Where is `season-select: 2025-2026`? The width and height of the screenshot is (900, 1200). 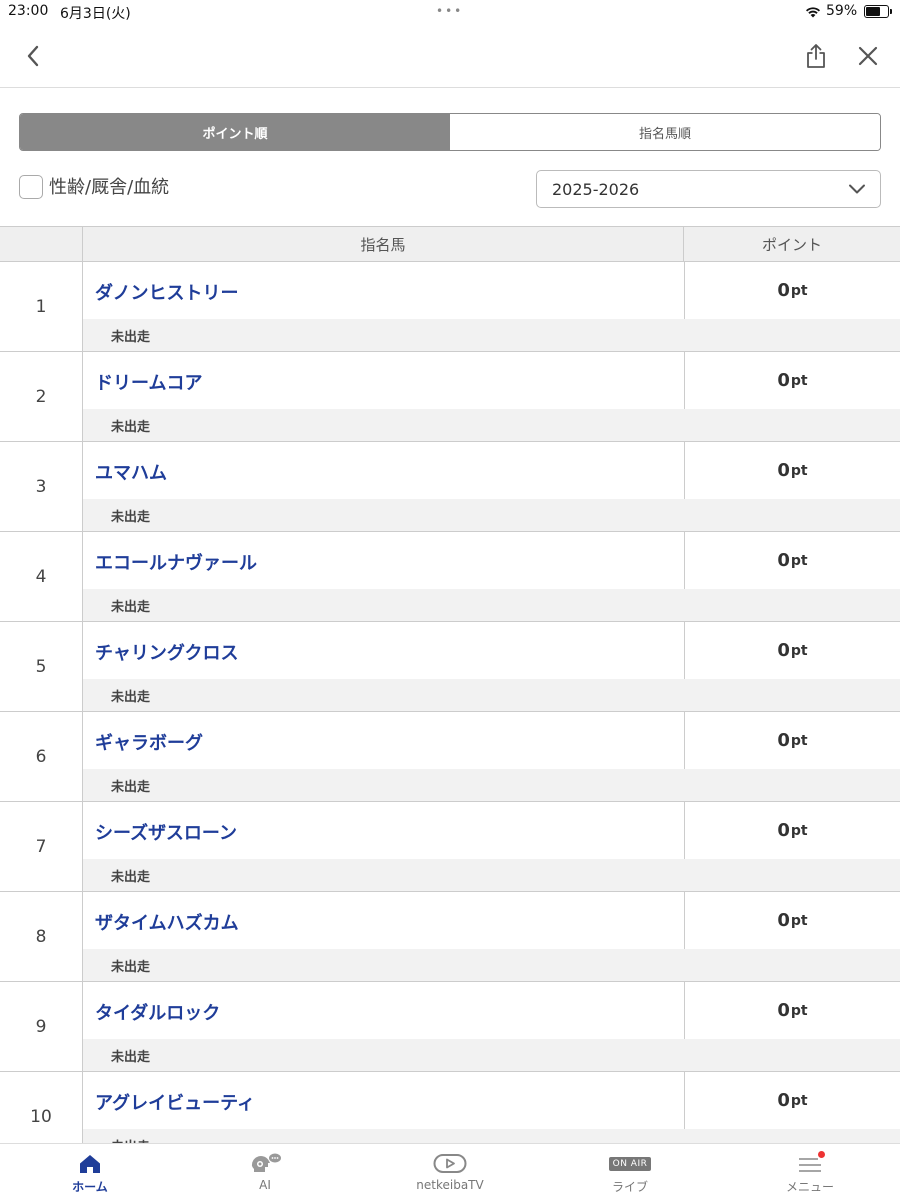 season-select: 2025-2026 is located at coordinates (708, 189).